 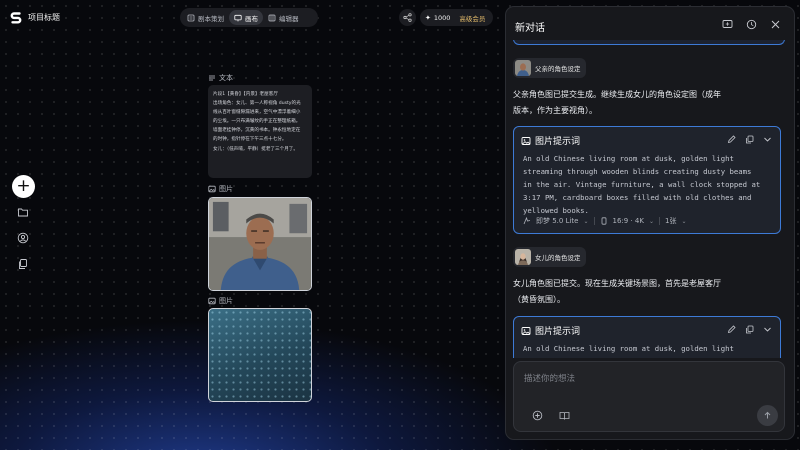 I want to click on arrow-up-icon, so click(x=767, y=415).